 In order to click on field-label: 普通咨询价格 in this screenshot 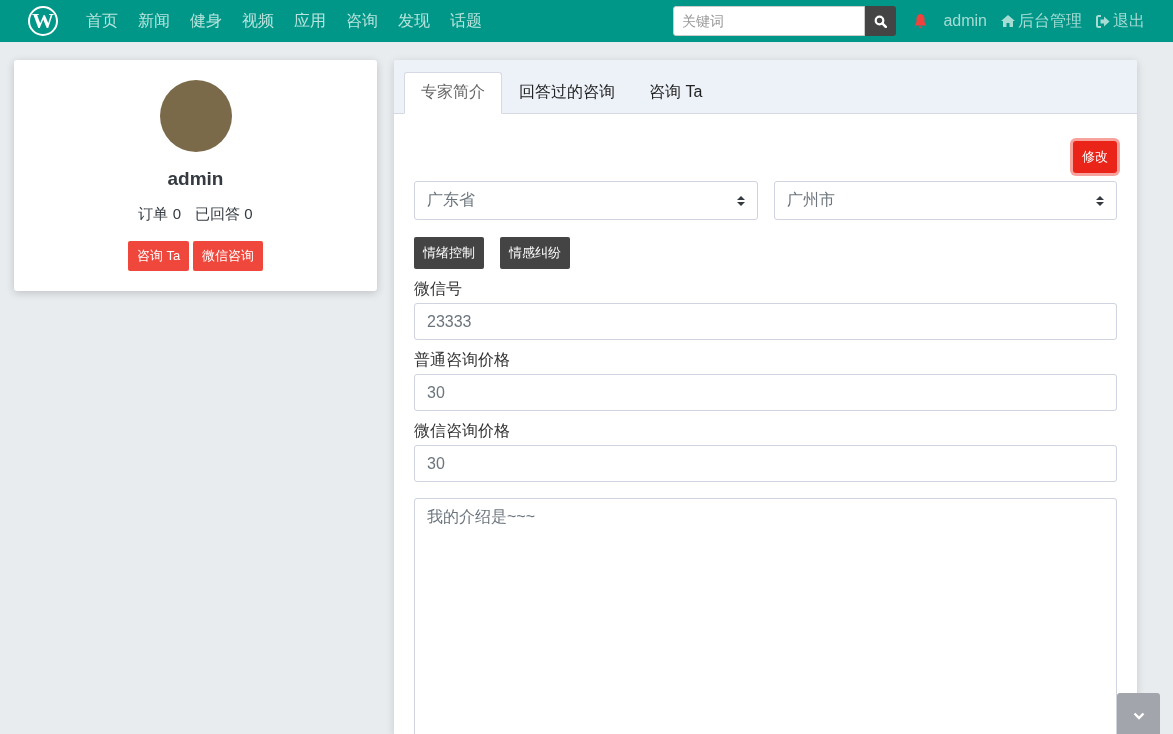, I will do `click(462, 360)`.